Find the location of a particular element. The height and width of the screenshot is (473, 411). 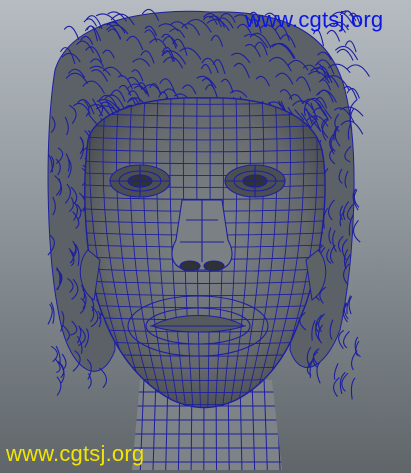

nose-mesh is located at coordinates (202, 235).